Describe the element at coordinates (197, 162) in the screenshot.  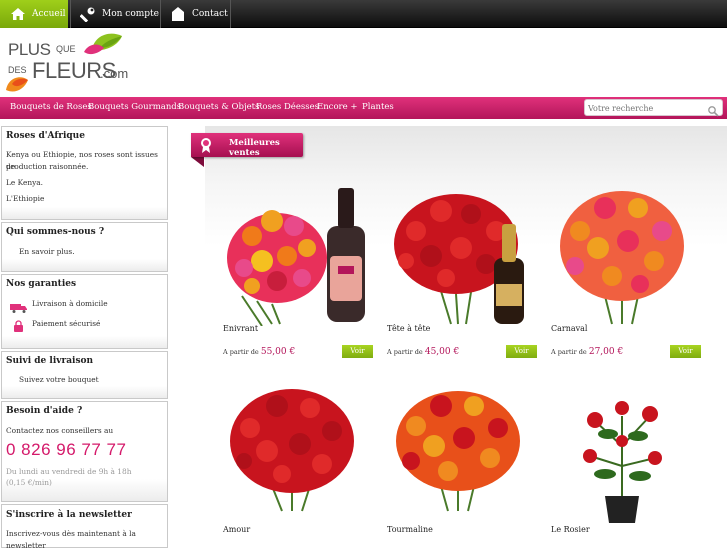
I see `ribbon-fold` at that location.